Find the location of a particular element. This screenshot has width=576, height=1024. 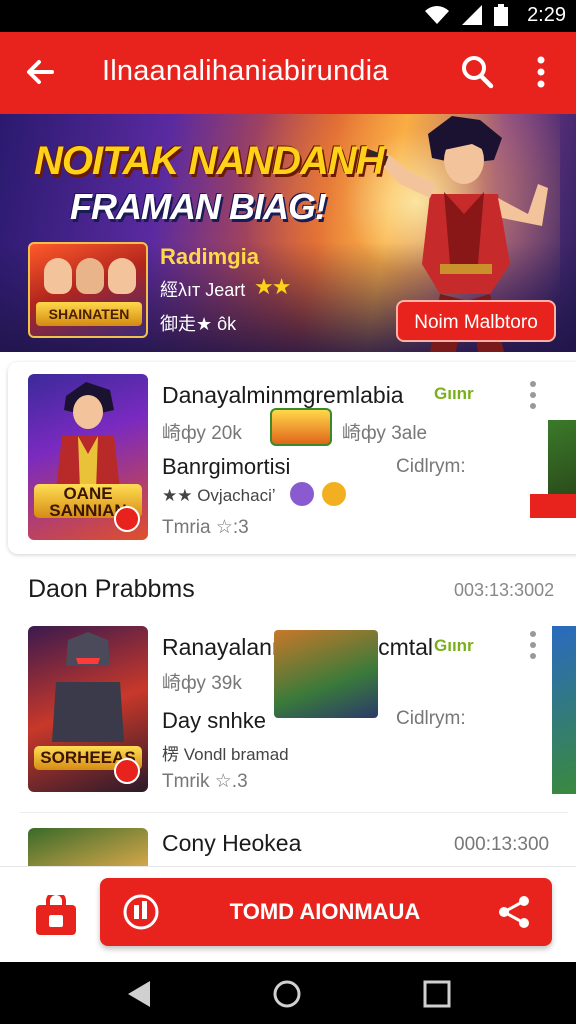

hero-game-meta: 經λıт Jeart is located at coordinates (203, 290).